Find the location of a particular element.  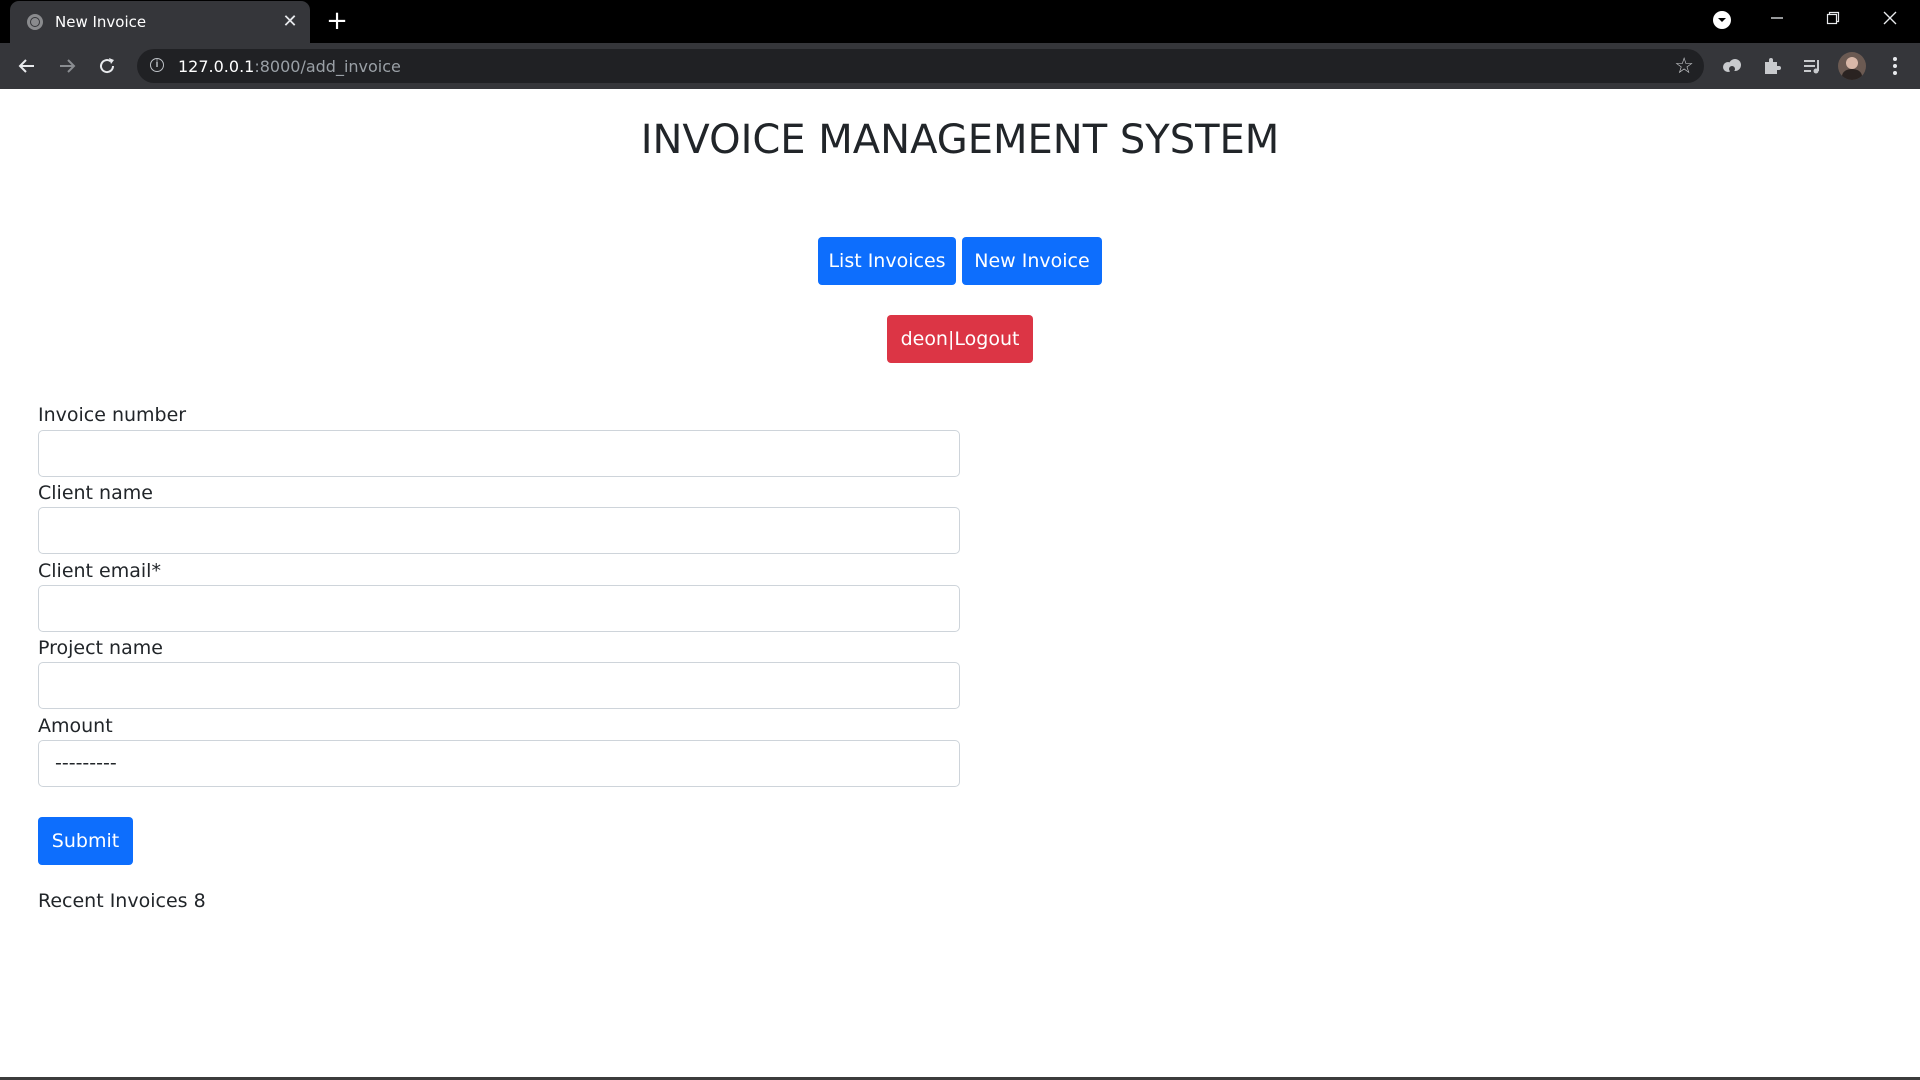

project-name-label: Project name is located at coordinates (100, 648).